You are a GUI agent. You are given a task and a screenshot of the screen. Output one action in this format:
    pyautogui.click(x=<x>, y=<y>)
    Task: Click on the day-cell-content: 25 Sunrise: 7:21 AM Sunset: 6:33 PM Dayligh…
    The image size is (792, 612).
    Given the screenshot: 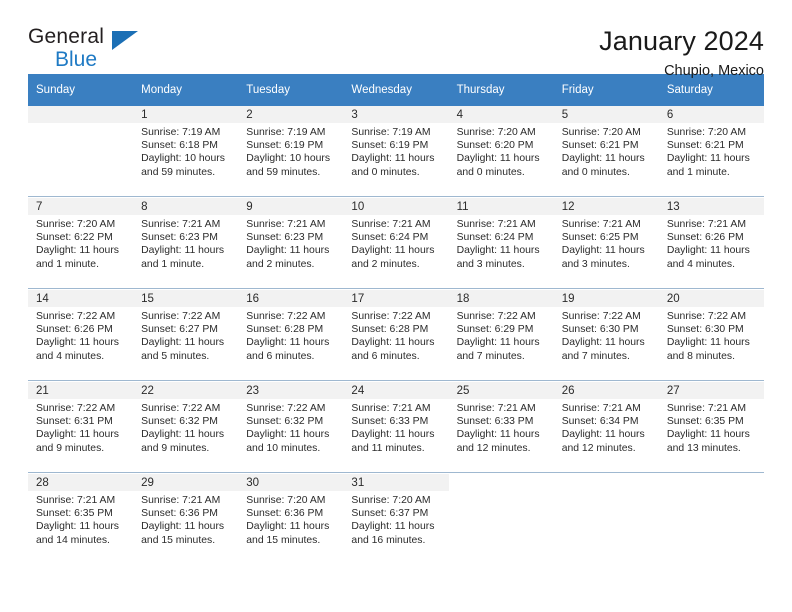 What is the action you would take?
    pyautogui.click(x=501, y=427)
    